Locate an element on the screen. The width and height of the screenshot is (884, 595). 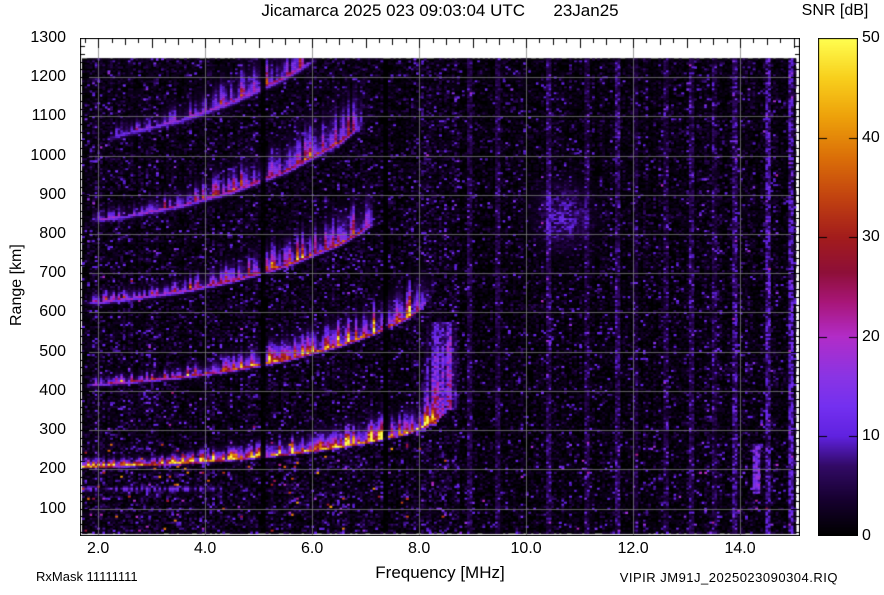
y-tick-label: 900 is located at coordinates (52, 194).